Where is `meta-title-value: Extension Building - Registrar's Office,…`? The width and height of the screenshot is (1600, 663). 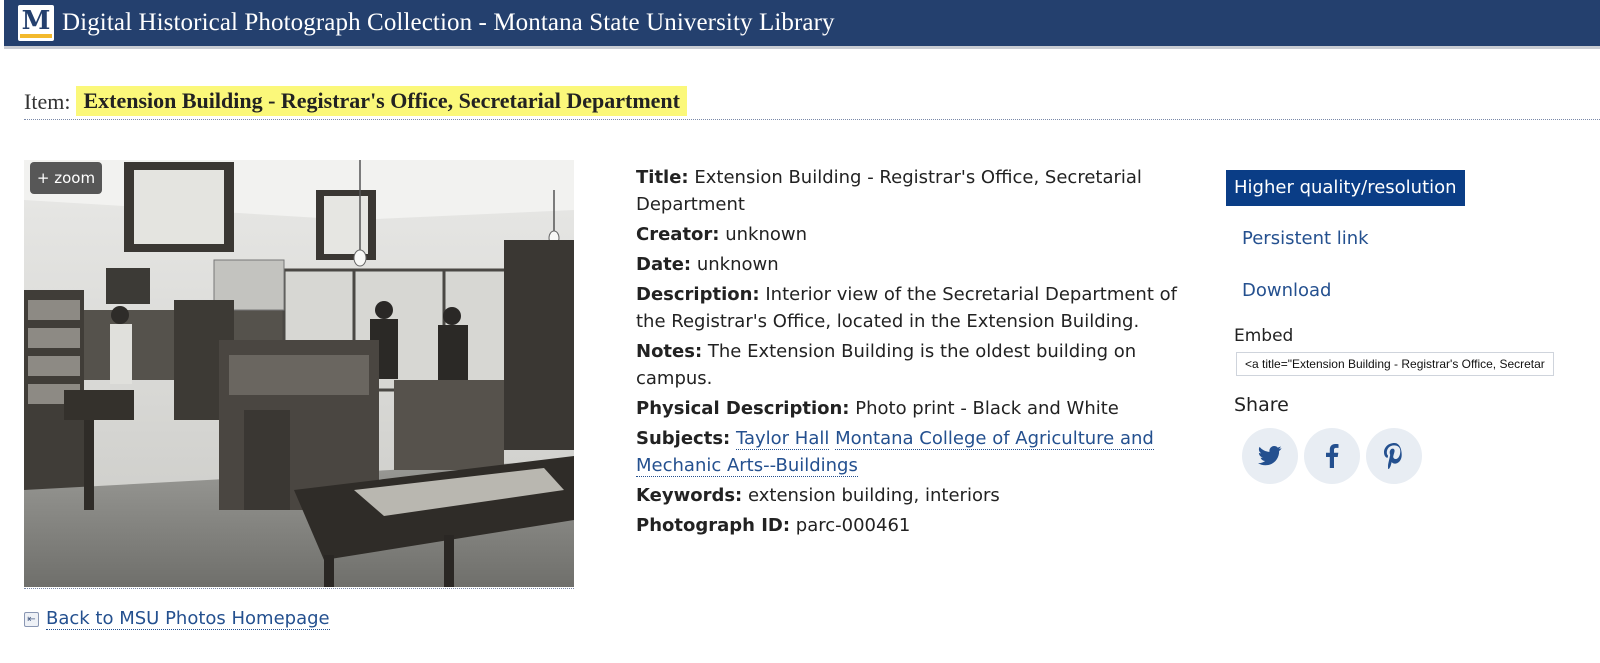
meta-title-value: Extension Building - Registrar's Office,… is located at coordinates (889, 191).